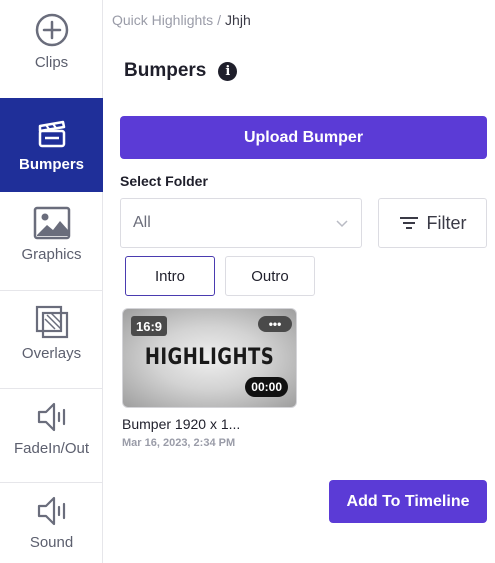 This screenshot has width=495, height=563. I want to click on duration-badge: 00:00, so click(266, 387).